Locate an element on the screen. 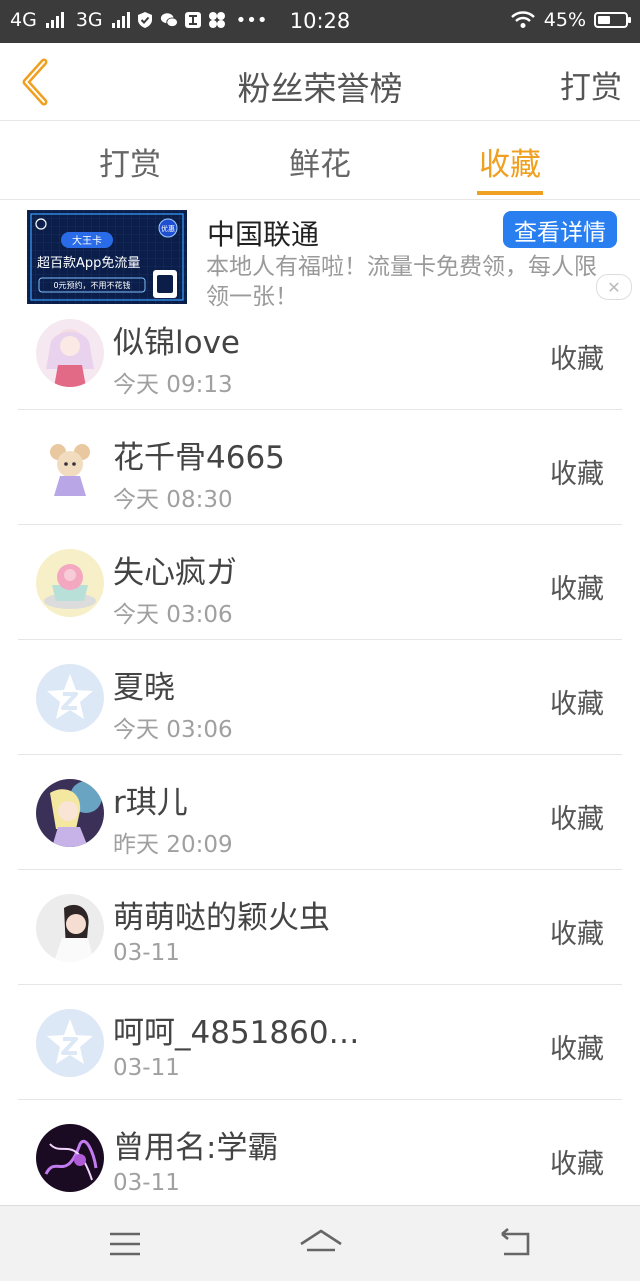 This screenshot has height=1281, width=640. system-nav-bar is located at coordinates (320, 1243).